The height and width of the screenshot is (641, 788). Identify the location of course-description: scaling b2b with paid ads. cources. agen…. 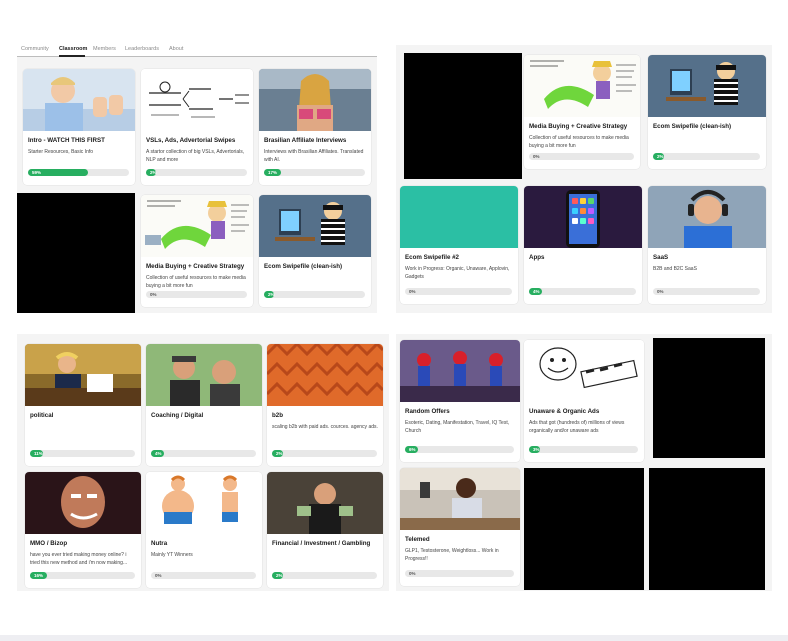
(325, 427).